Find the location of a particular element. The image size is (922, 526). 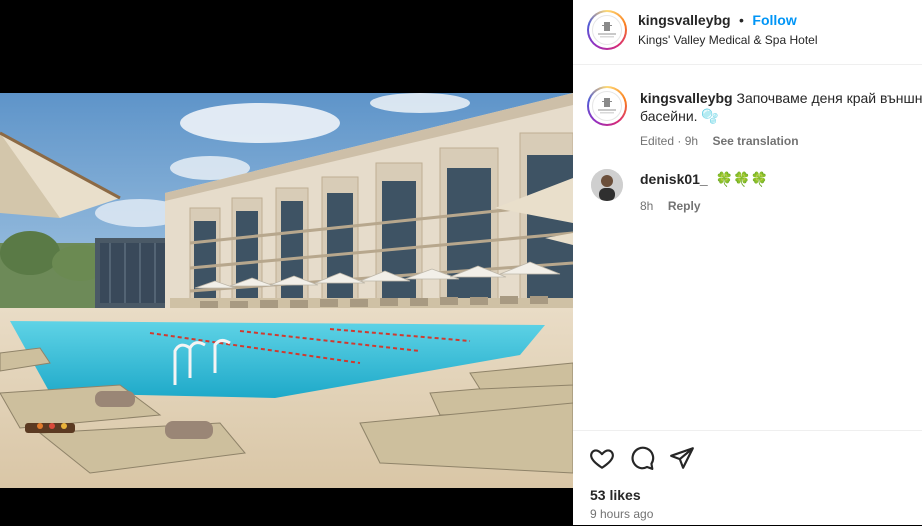

caption-text-line2: басейни. is located at coordinates (669, 116).